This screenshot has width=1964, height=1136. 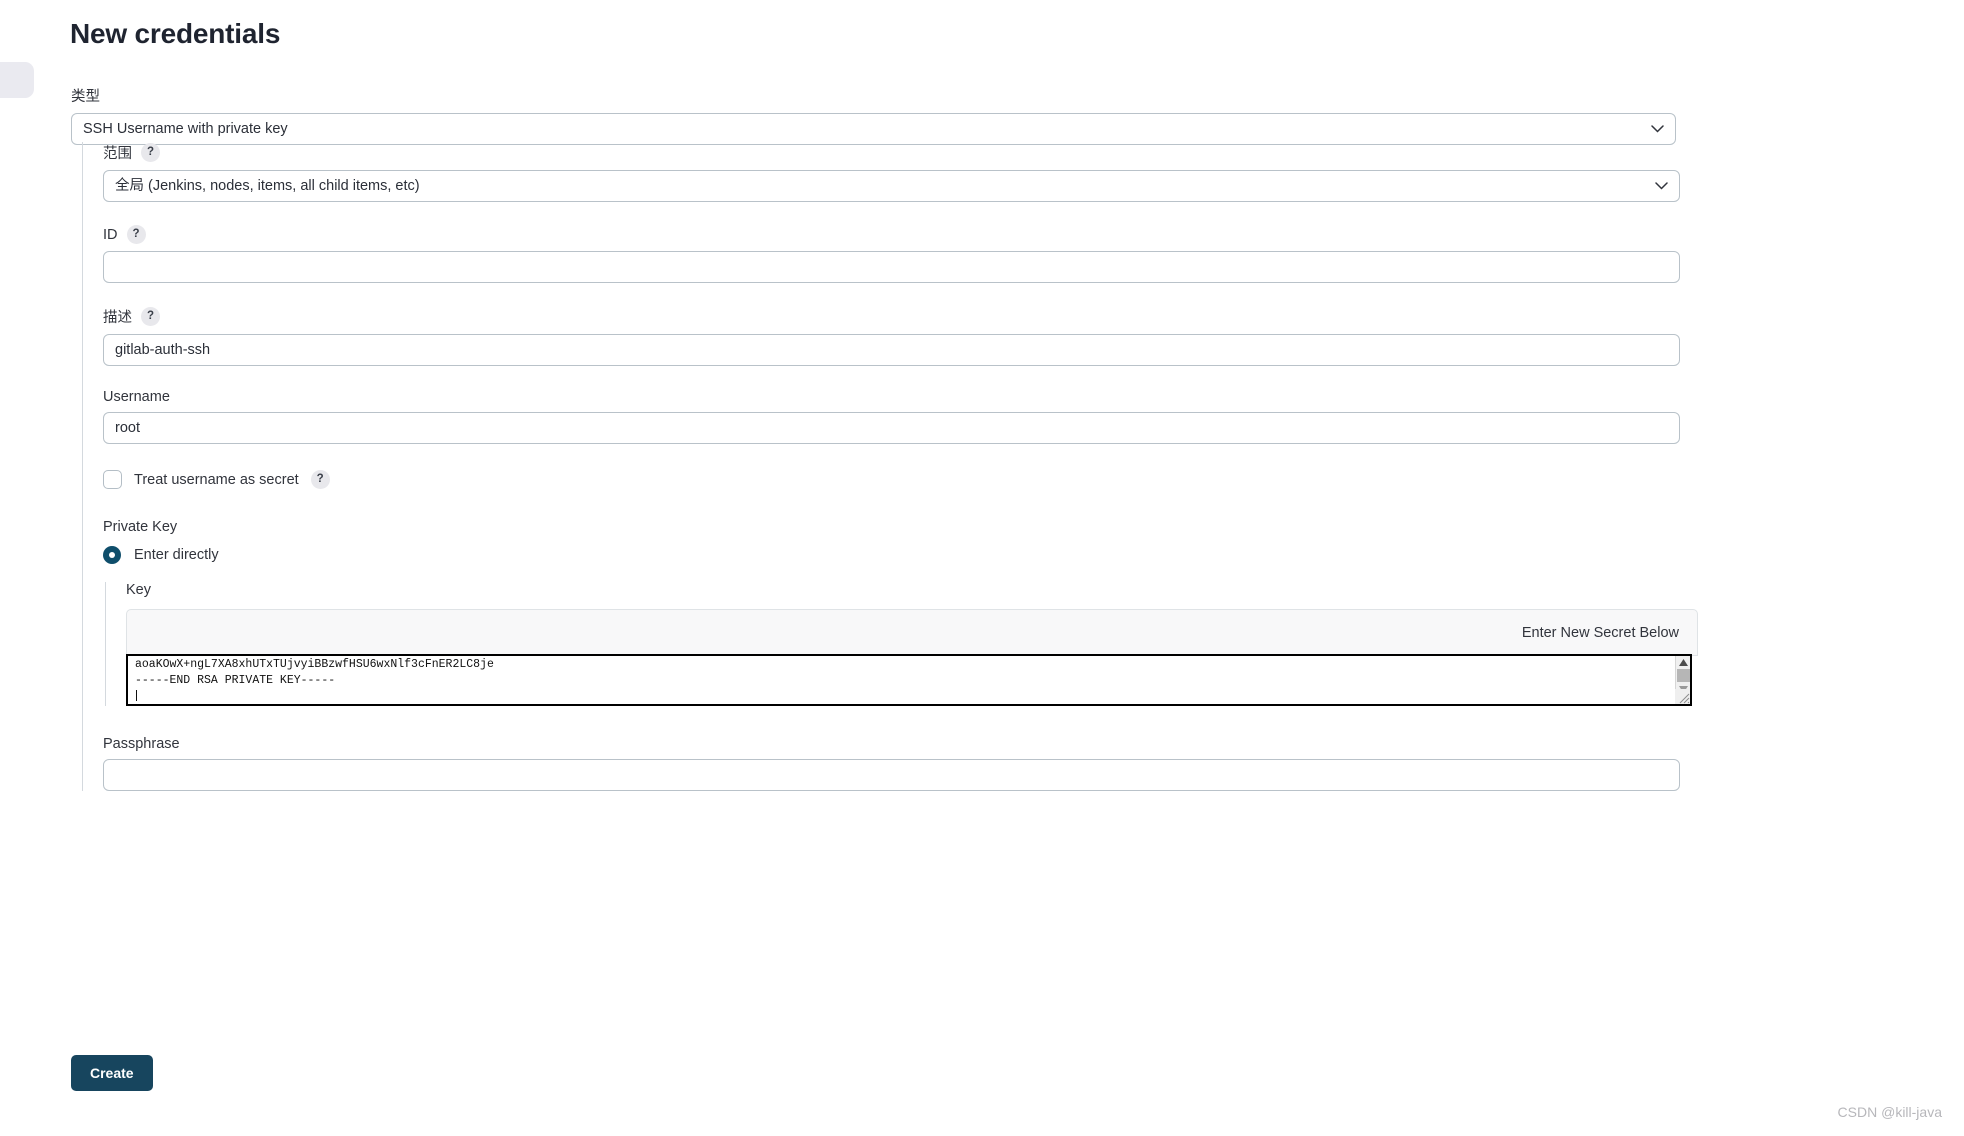 What do you see at coordinates (1683, 675) in the screenshot?
I see `scrollbar-thumb` at bounding box center [1683, 675].